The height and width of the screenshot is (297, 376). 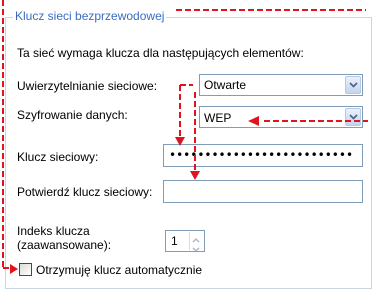 What do you see at coordinates (180, 141) in the screenshot?
I see `arrow-network-key-icon` at bounding box center [180, 141].